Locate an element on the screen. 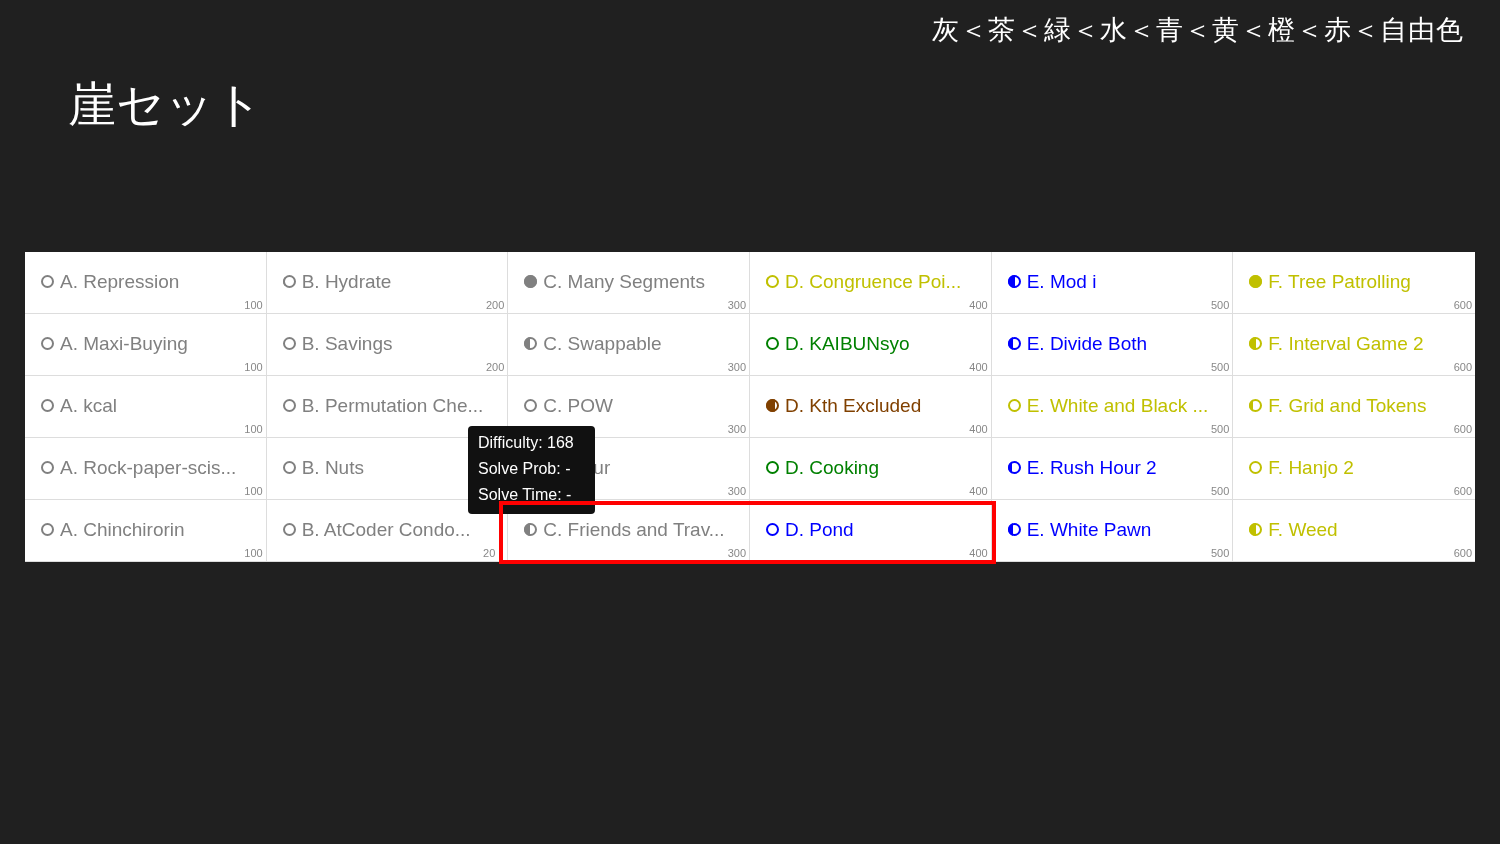  problem-link: E. Mod i is located at coordinates (1061, 281).